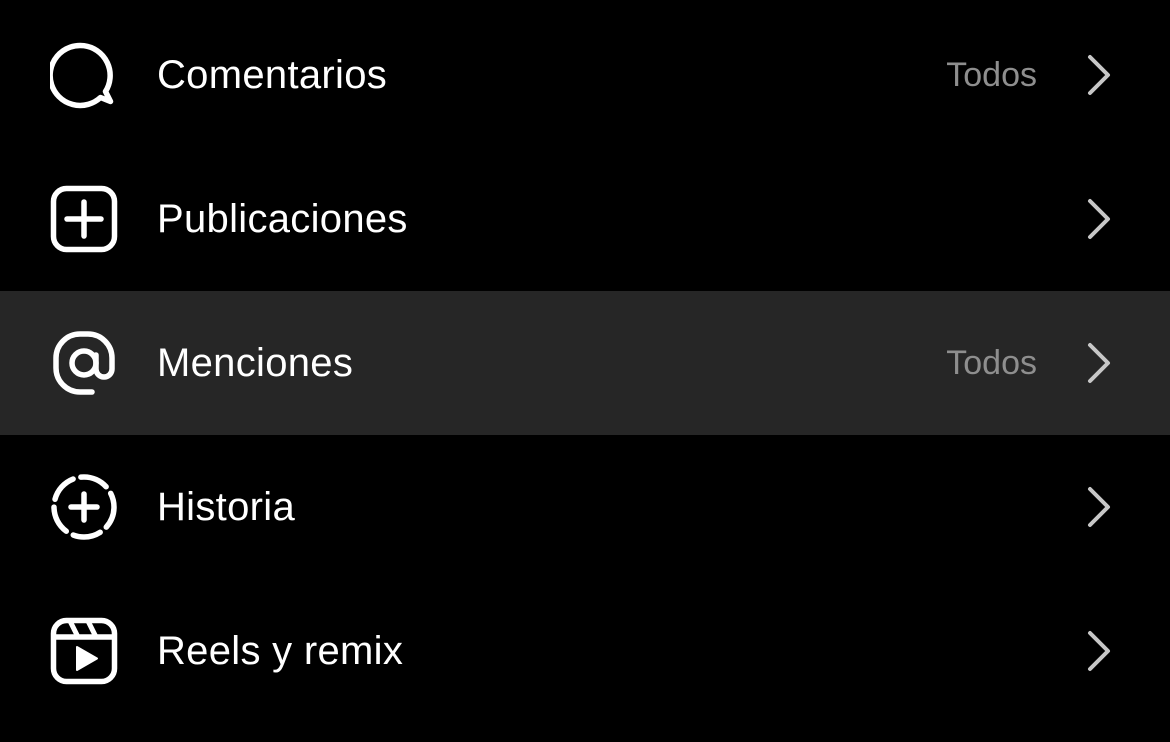 This screenshot has height=742, width=1170. I want to click on menu-item-label: Historia, so click(226, 507).